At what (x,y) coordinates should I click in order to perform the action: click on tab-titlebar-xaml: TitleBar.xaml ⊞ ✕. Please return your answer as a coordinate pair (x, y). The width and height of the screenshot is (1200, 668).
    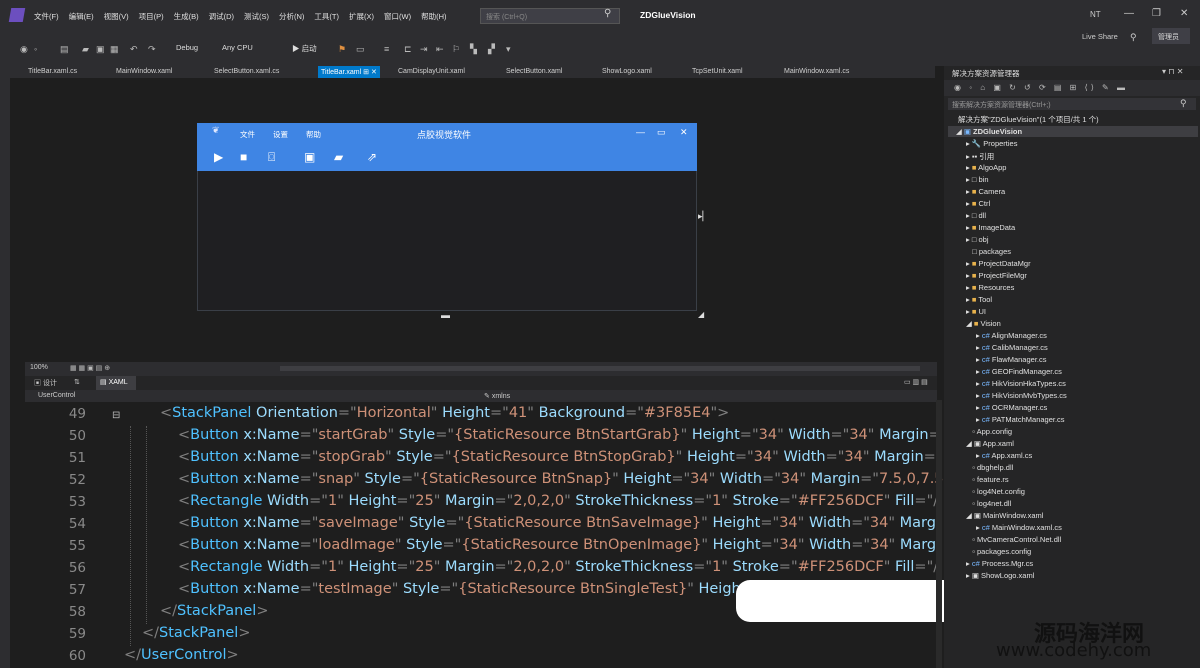
    Looking at the image, I should click on (349, 72).